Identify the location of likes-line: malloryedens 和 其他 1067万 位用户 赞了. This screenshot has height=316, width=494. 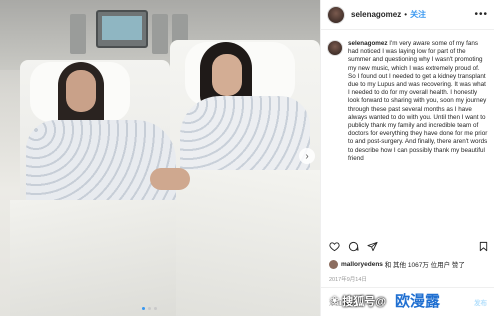
(397, 264).